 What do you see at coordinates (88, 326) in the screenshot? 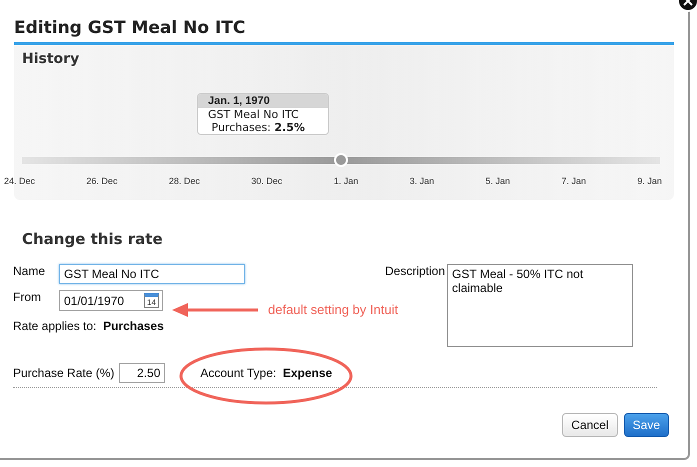
I see `applies-text: Rate applies to: Purchases` at bounding box center [88, 326].